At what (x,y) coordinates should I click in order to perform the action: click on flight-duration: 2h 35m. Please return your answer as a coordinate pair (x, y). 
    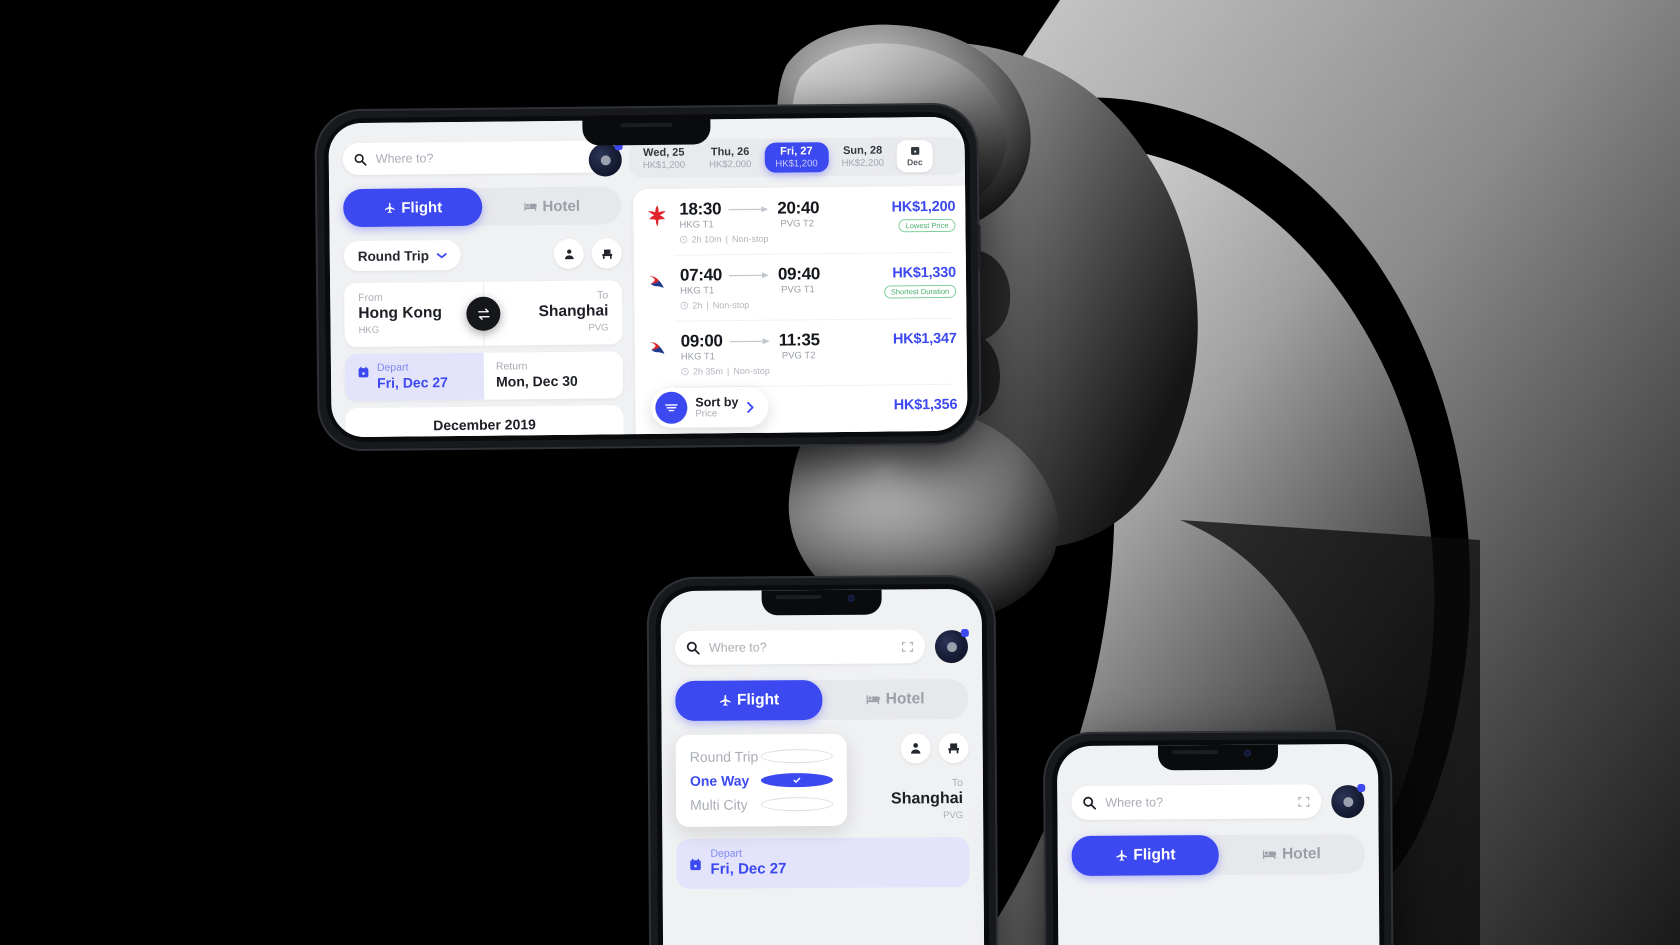
    Looking at the image, I should click on (708, 371).